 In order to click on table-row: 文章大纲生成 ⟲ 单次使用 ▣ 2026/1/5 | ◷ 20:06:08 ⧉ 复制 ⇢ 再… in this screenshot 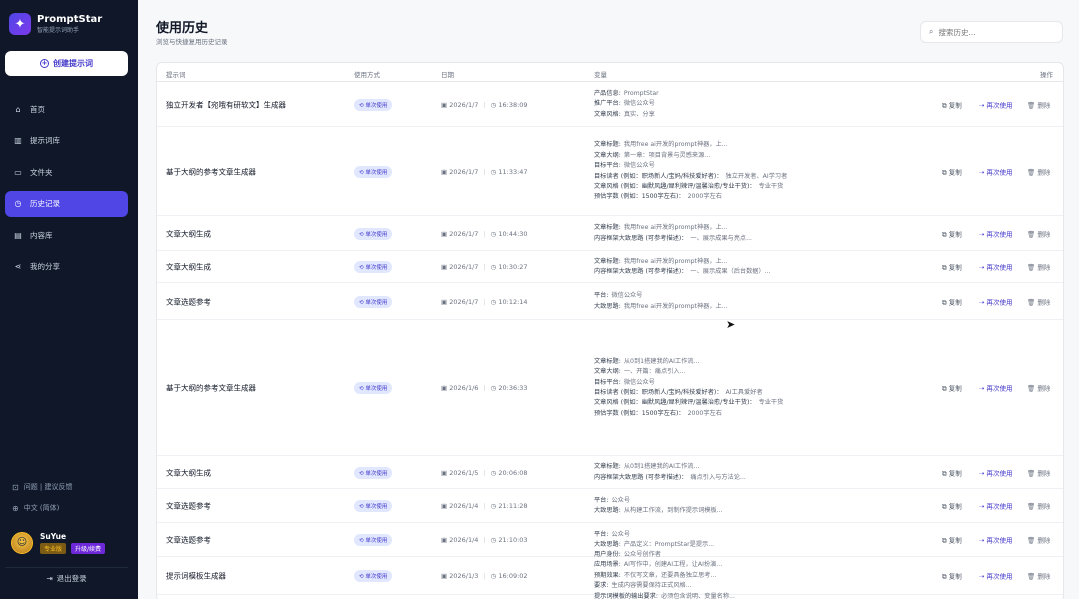, I will do `click(610, 472)`.